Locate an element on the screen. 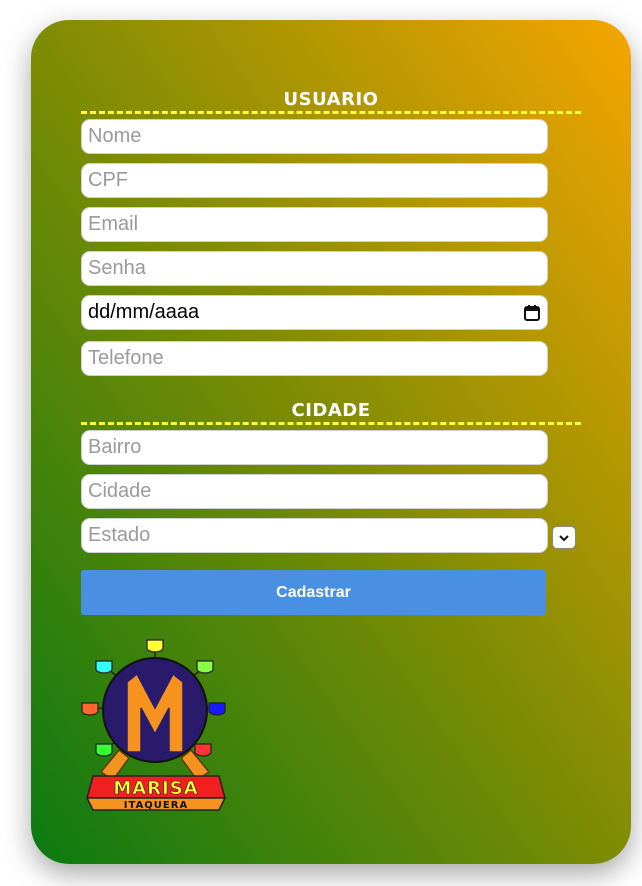 The image size is (642, 886). cadastrar-button: Cadastrar is located at coordinates (313, 592).